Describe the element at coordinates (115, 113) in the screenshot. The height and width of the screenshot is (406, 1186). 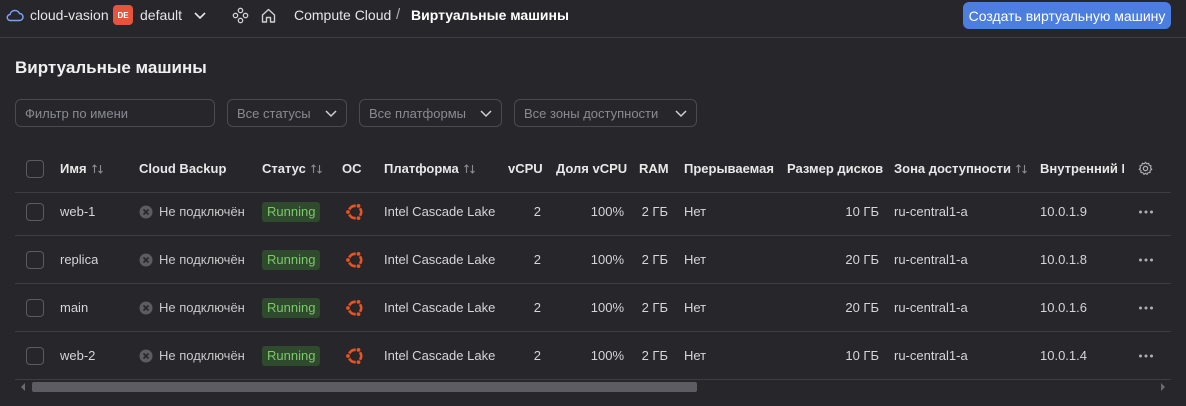
I see `name-filter-input` at that location.